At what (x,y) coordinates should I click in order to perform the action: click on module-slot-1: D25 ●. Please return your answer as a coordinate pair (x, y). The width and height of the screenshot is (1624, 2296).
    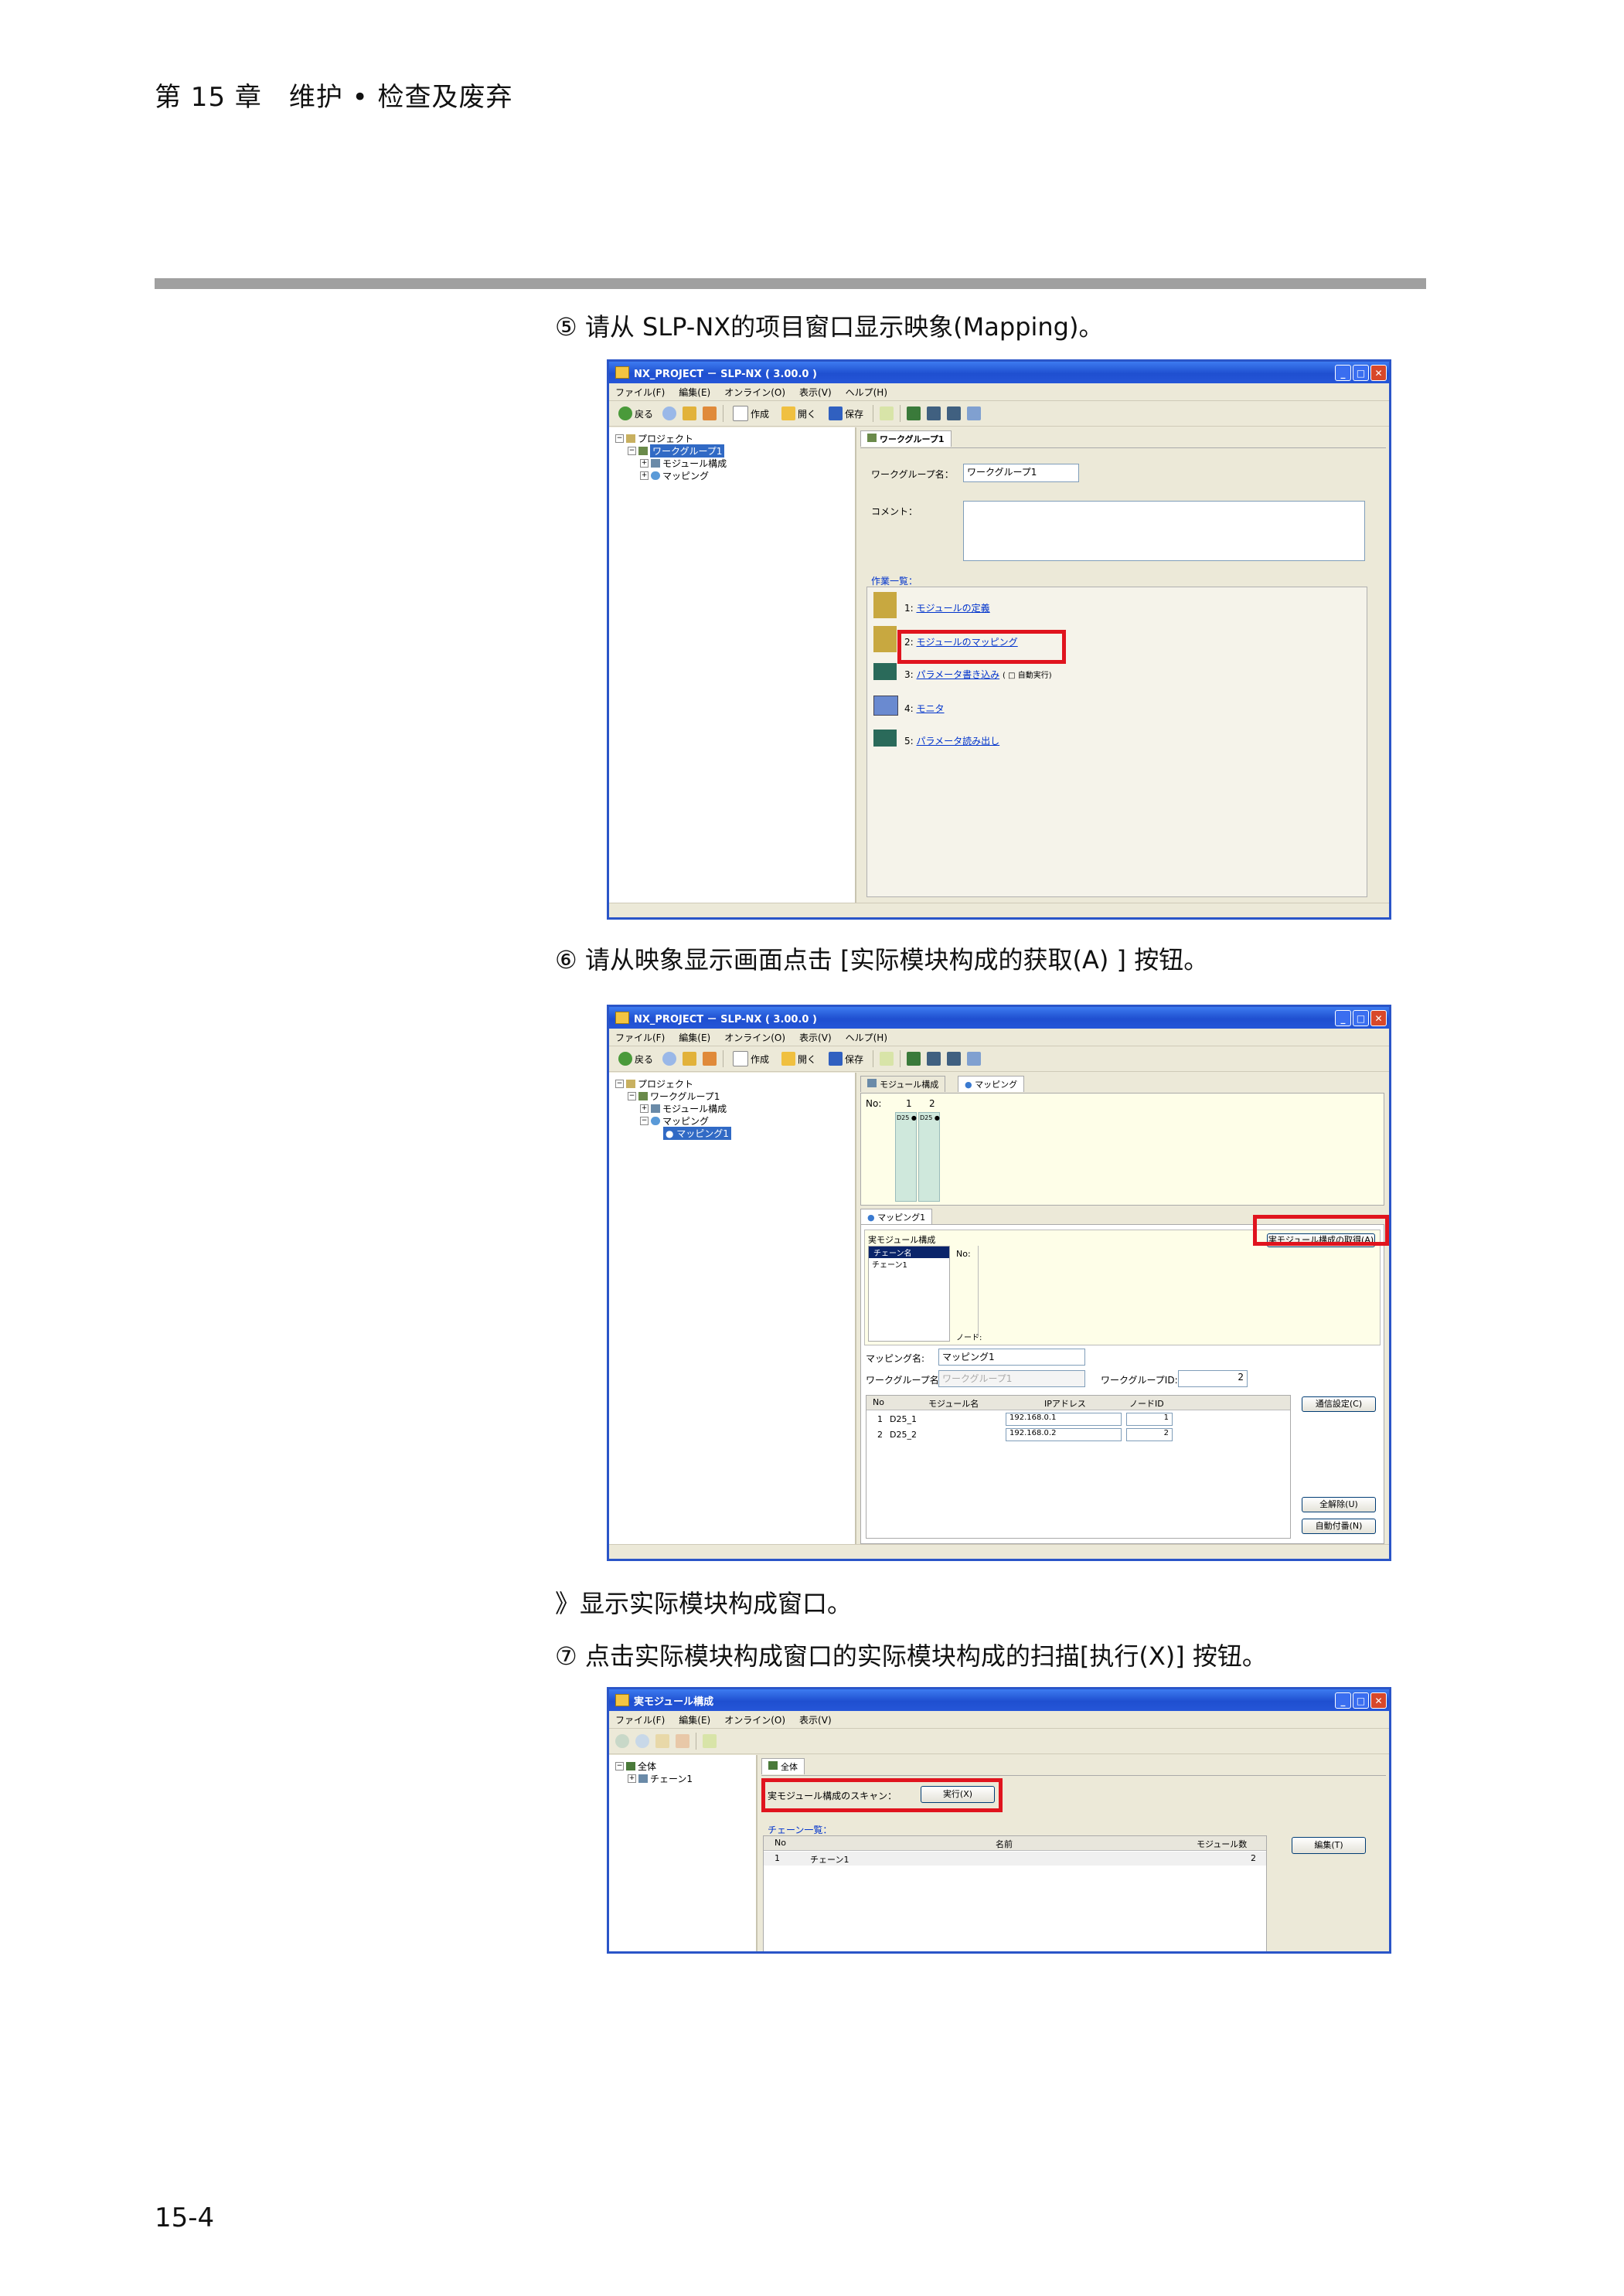
    Looking at the image, I should click on (906, 1157).